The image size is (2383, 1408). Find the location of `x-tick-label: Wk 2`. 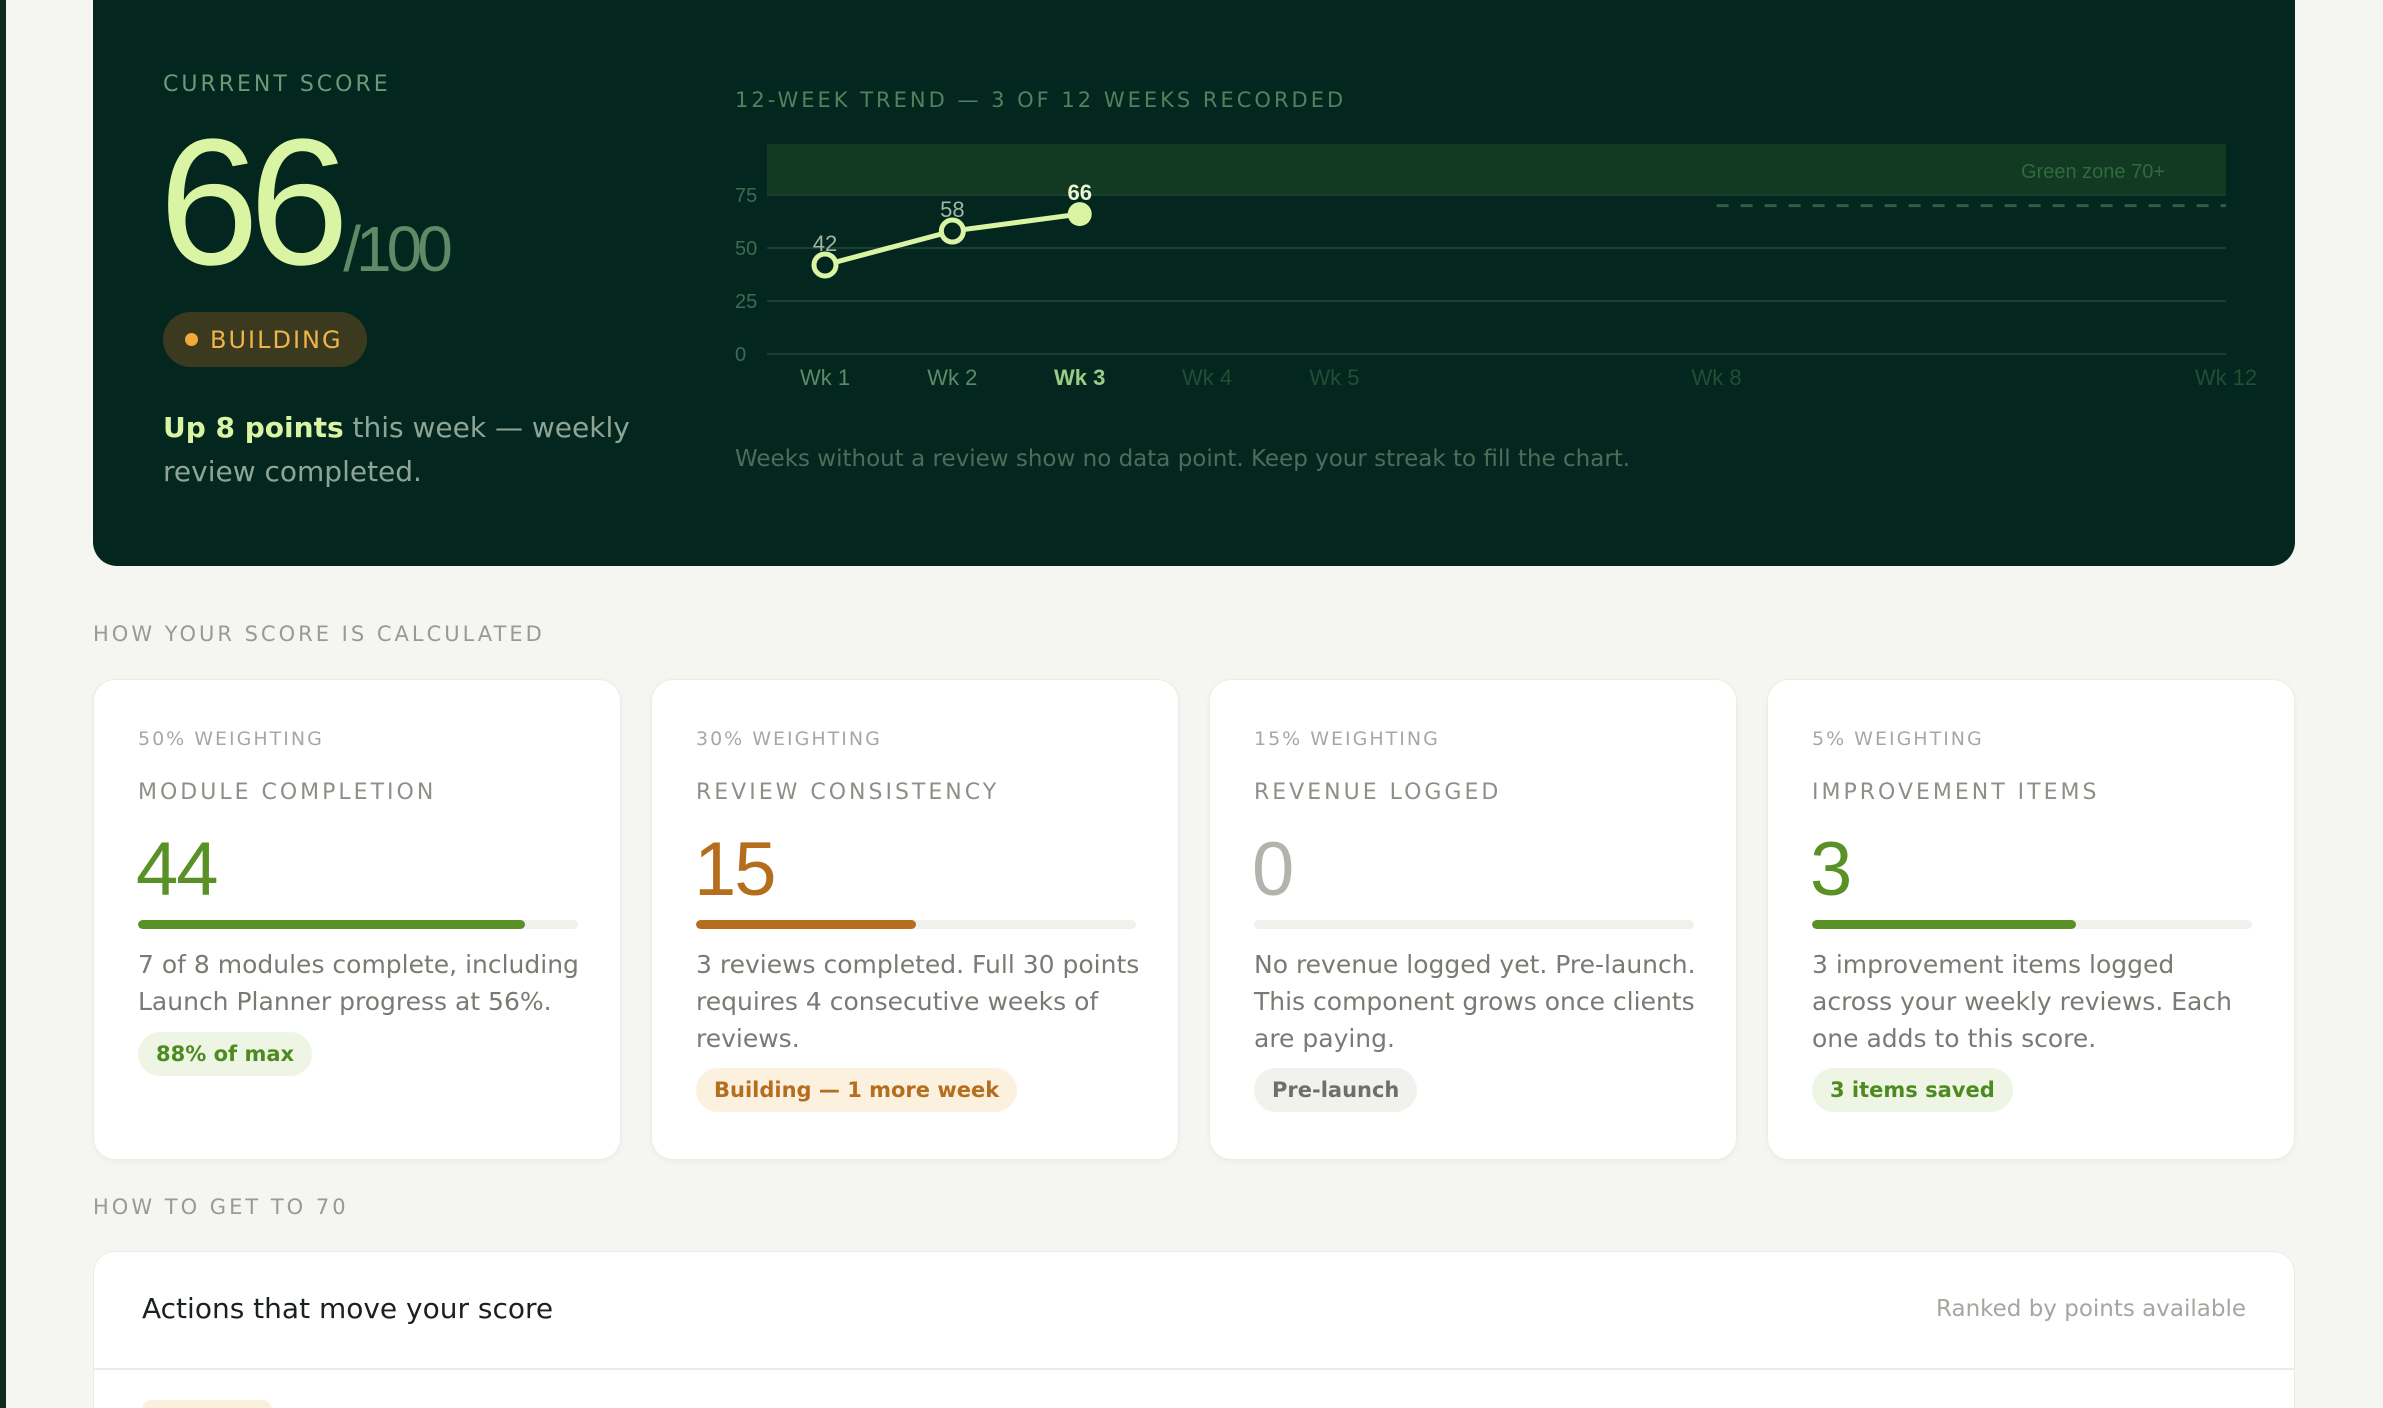

x-tick-label: Wk 2 is located at coordinates (952, 377).